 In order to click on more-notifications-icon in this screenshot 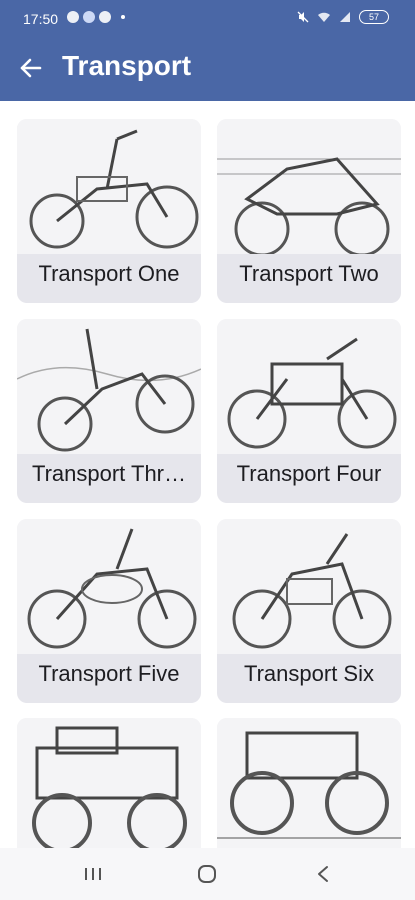, I will do `click(123, 17)`.